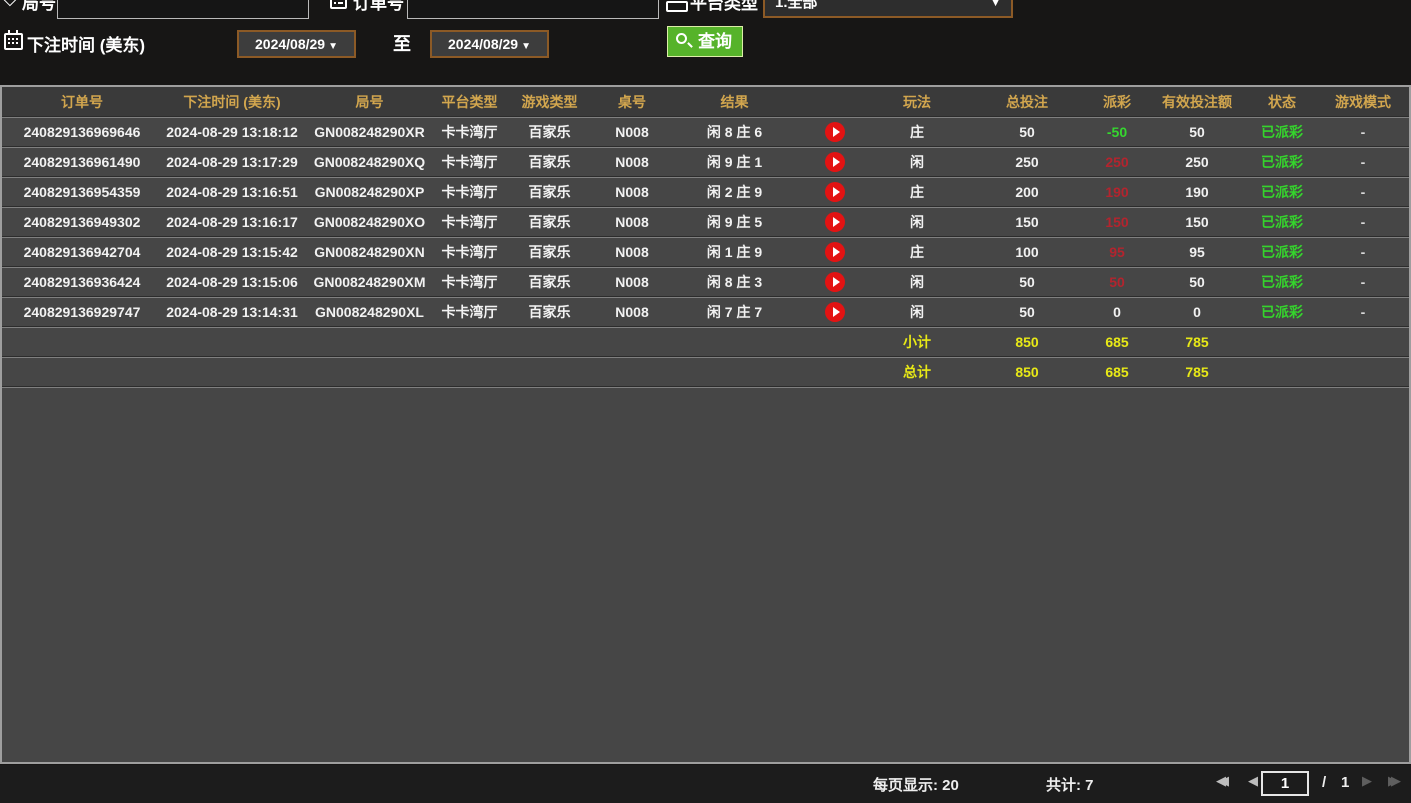 Image resolution: width=1411 pixels, height=803 pixels. What do you see at coordinates (183, 9) in the screenshot?
I see `round-number-input` at bounding box center [183, 9].